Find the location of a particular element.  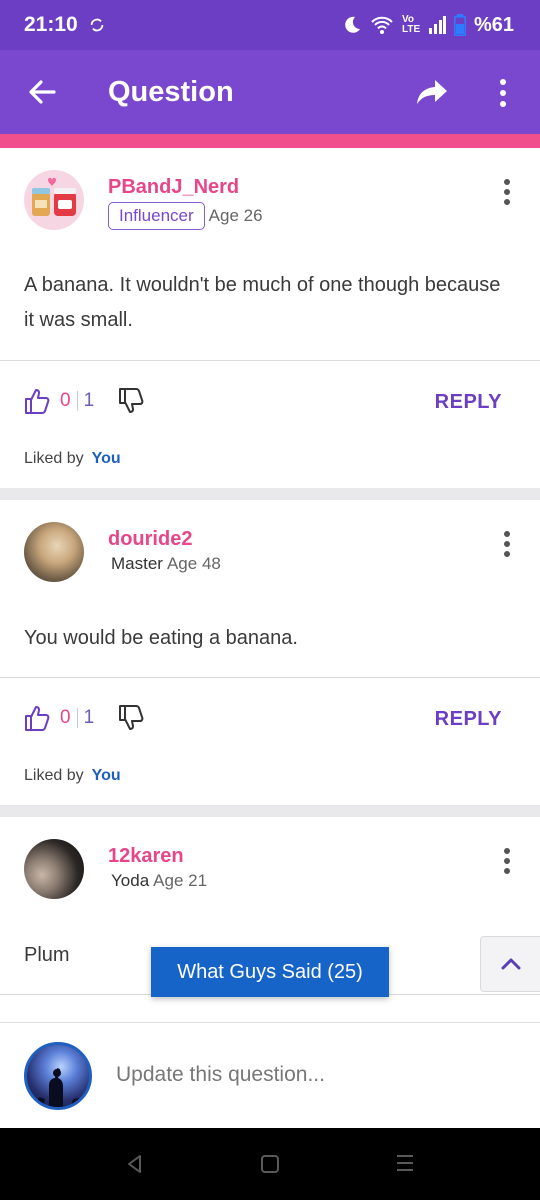

battery-level: %61 is located at coordinates (493, 24).